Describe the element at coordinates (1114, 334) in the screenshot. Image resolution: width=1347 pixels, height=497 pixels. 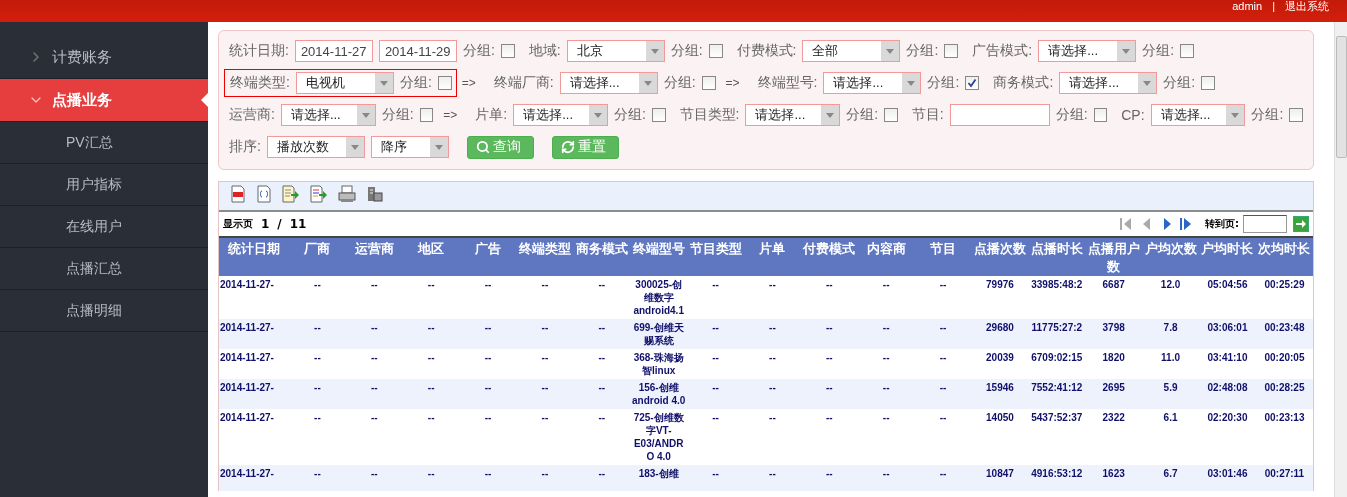
I see `table-cell: 3798` at that location.